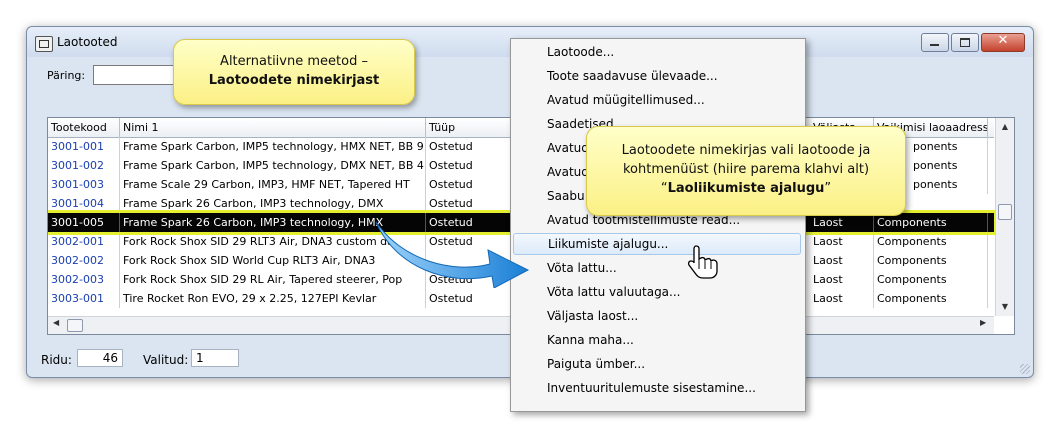 The width and height of the screenshot is (1060, 426). What do you see at coordinates (215, 358) in the screenshot?
I see `selected-count-value: 1` at bounding box center [215, 358].